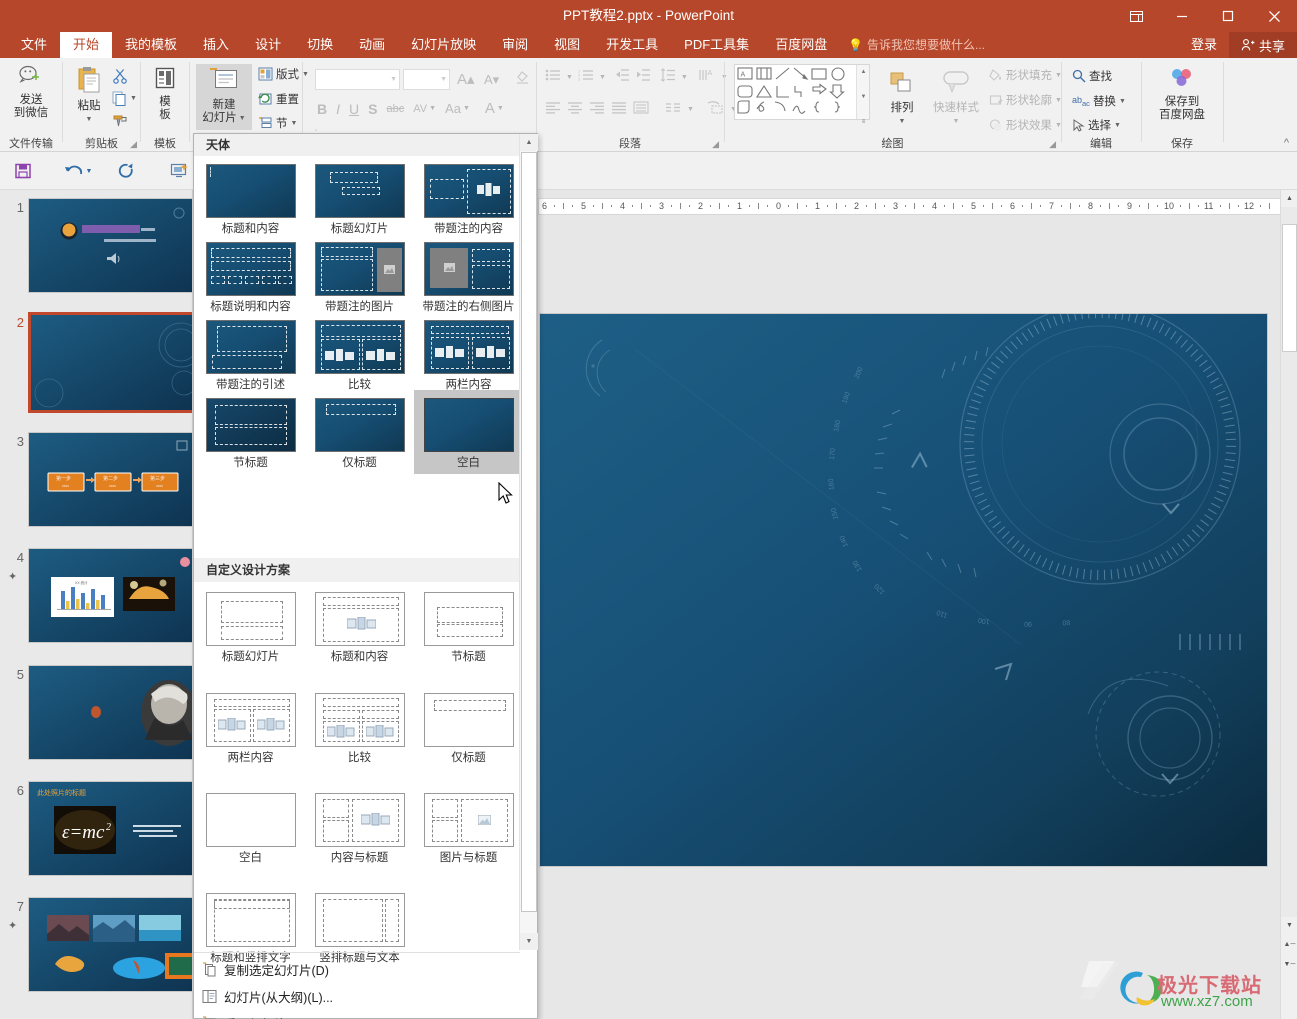 This screenshot has width=1297, height=1019. I want to click on canvas-vertical-scrollbar: ▲ ▼ ▲─ ▼─, so click(1288, 604).